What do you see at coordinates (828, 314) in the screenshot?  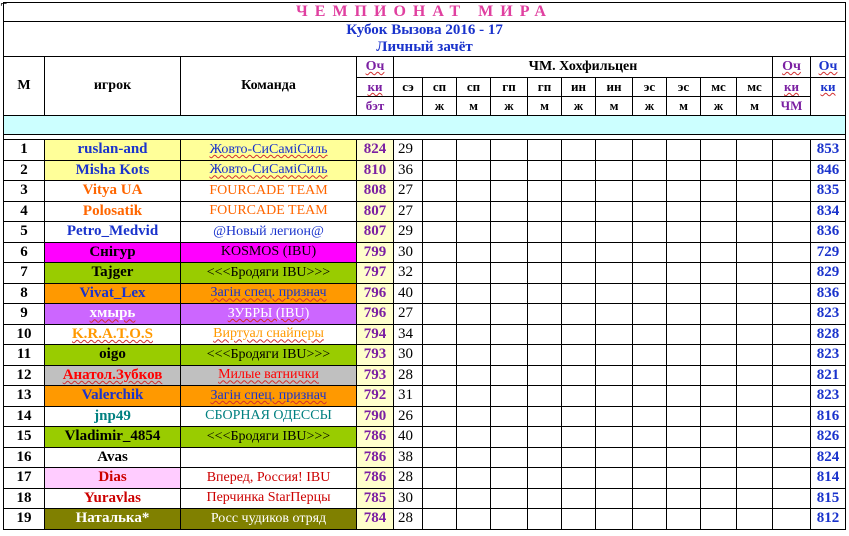 I see `total-points-cell: 823` at bounding box center [828, 314].